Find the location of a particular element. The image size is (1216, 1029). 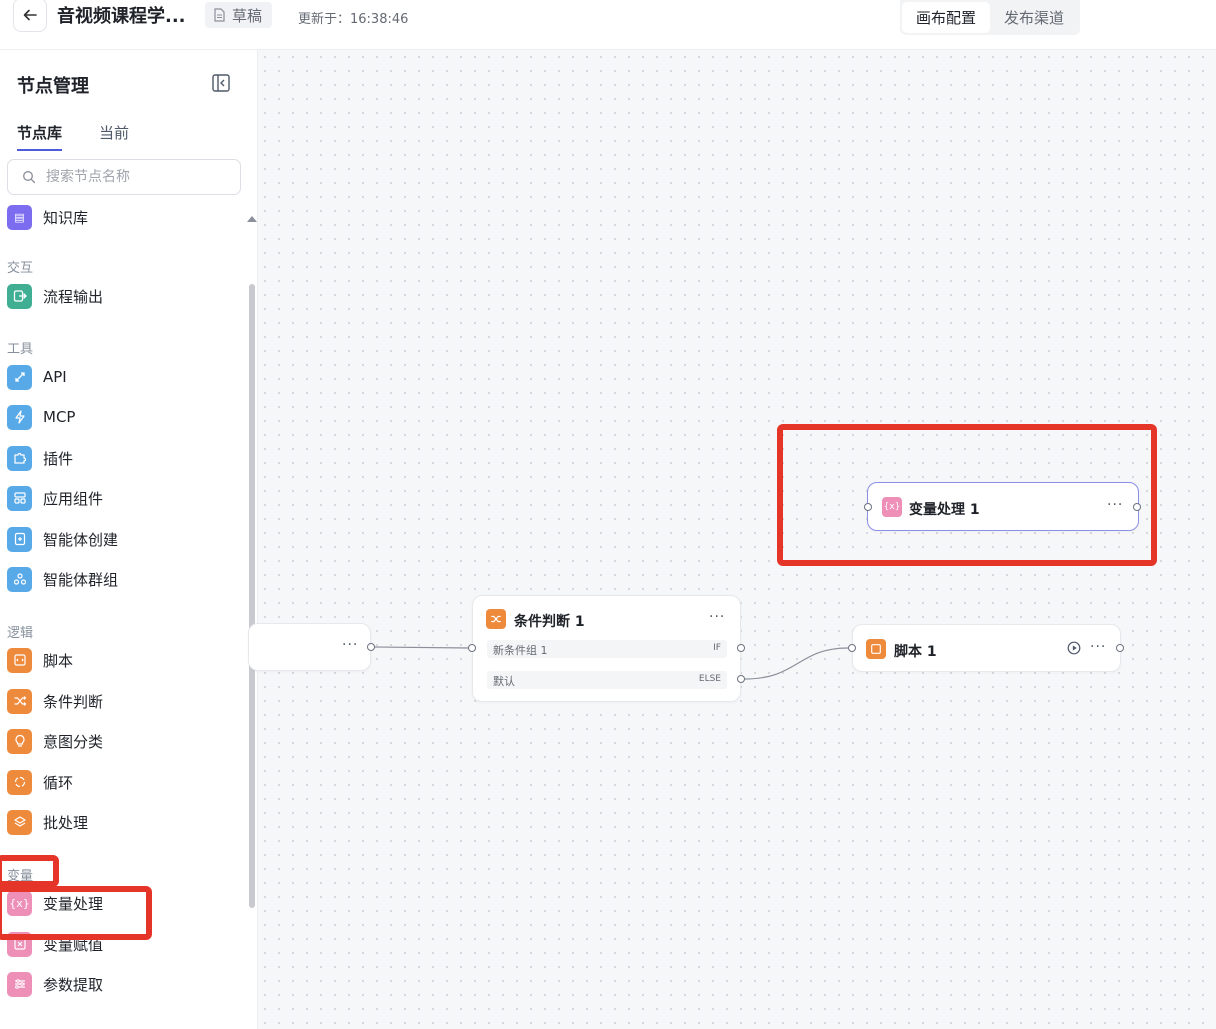

arrow-left-icon is located at coordinates (30, 15).